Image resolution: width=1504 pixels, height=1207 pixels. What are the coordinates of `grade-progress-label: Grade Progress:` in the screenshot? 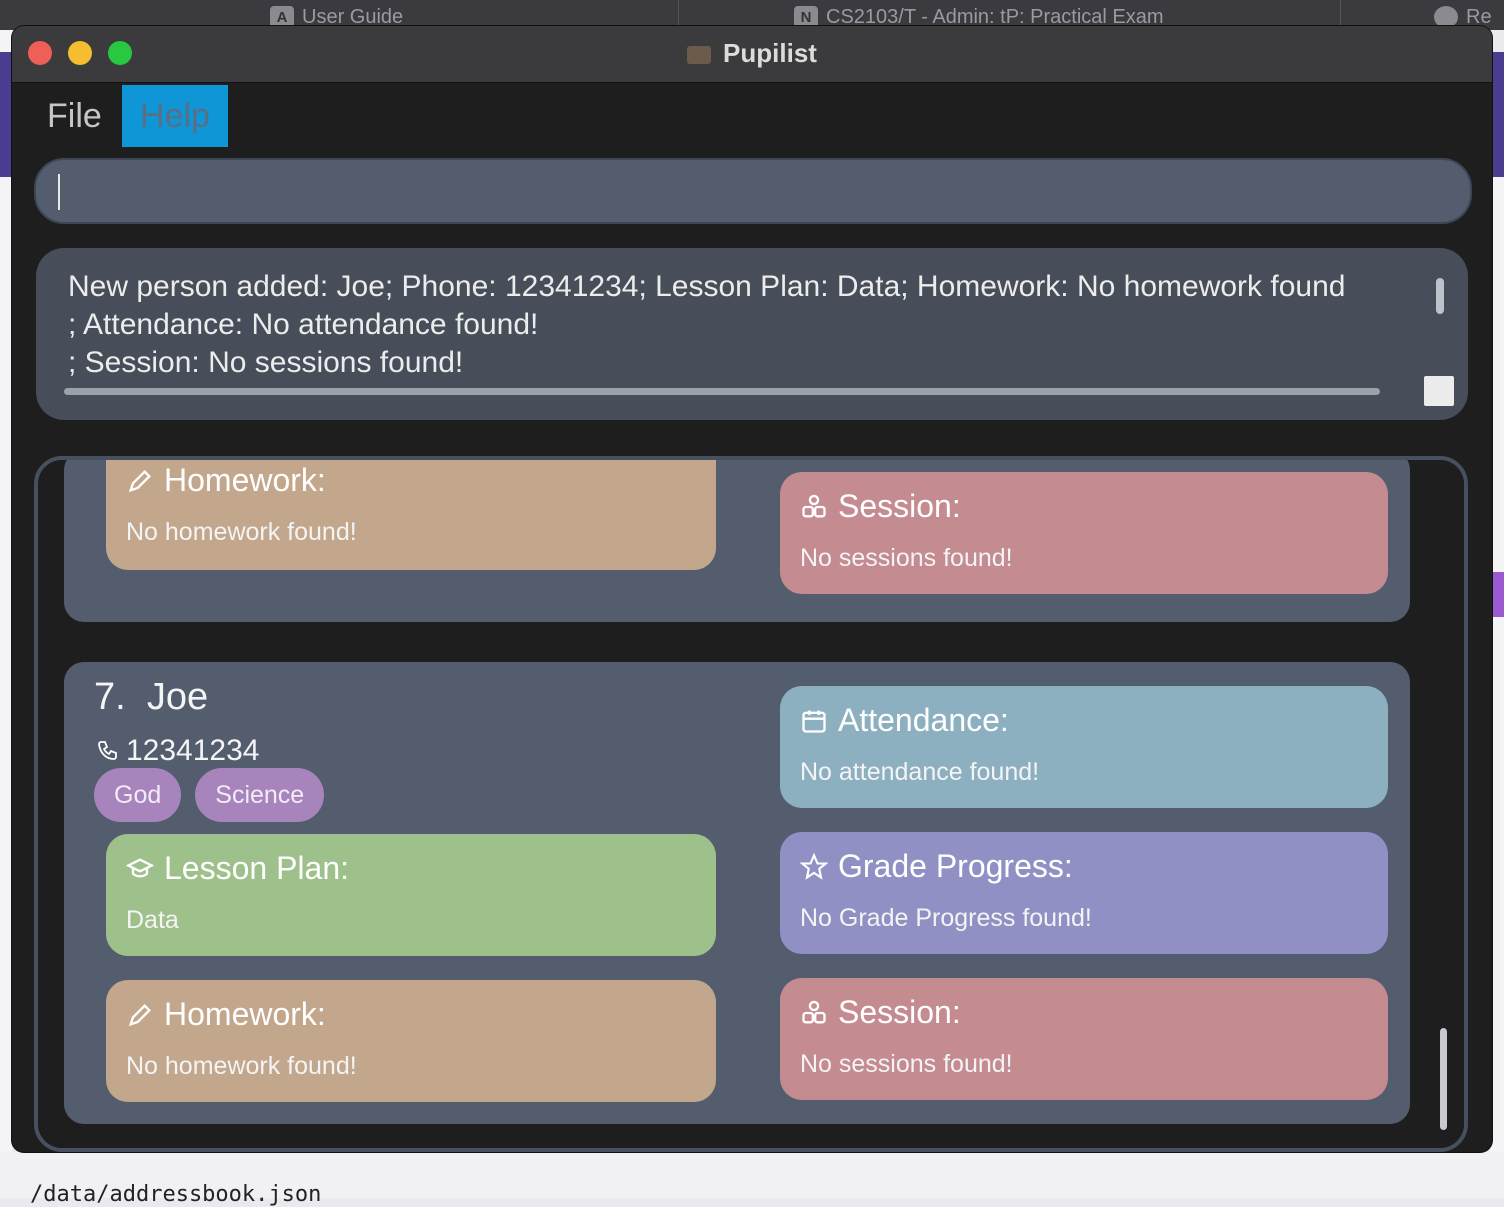 It's located at (955, 866).